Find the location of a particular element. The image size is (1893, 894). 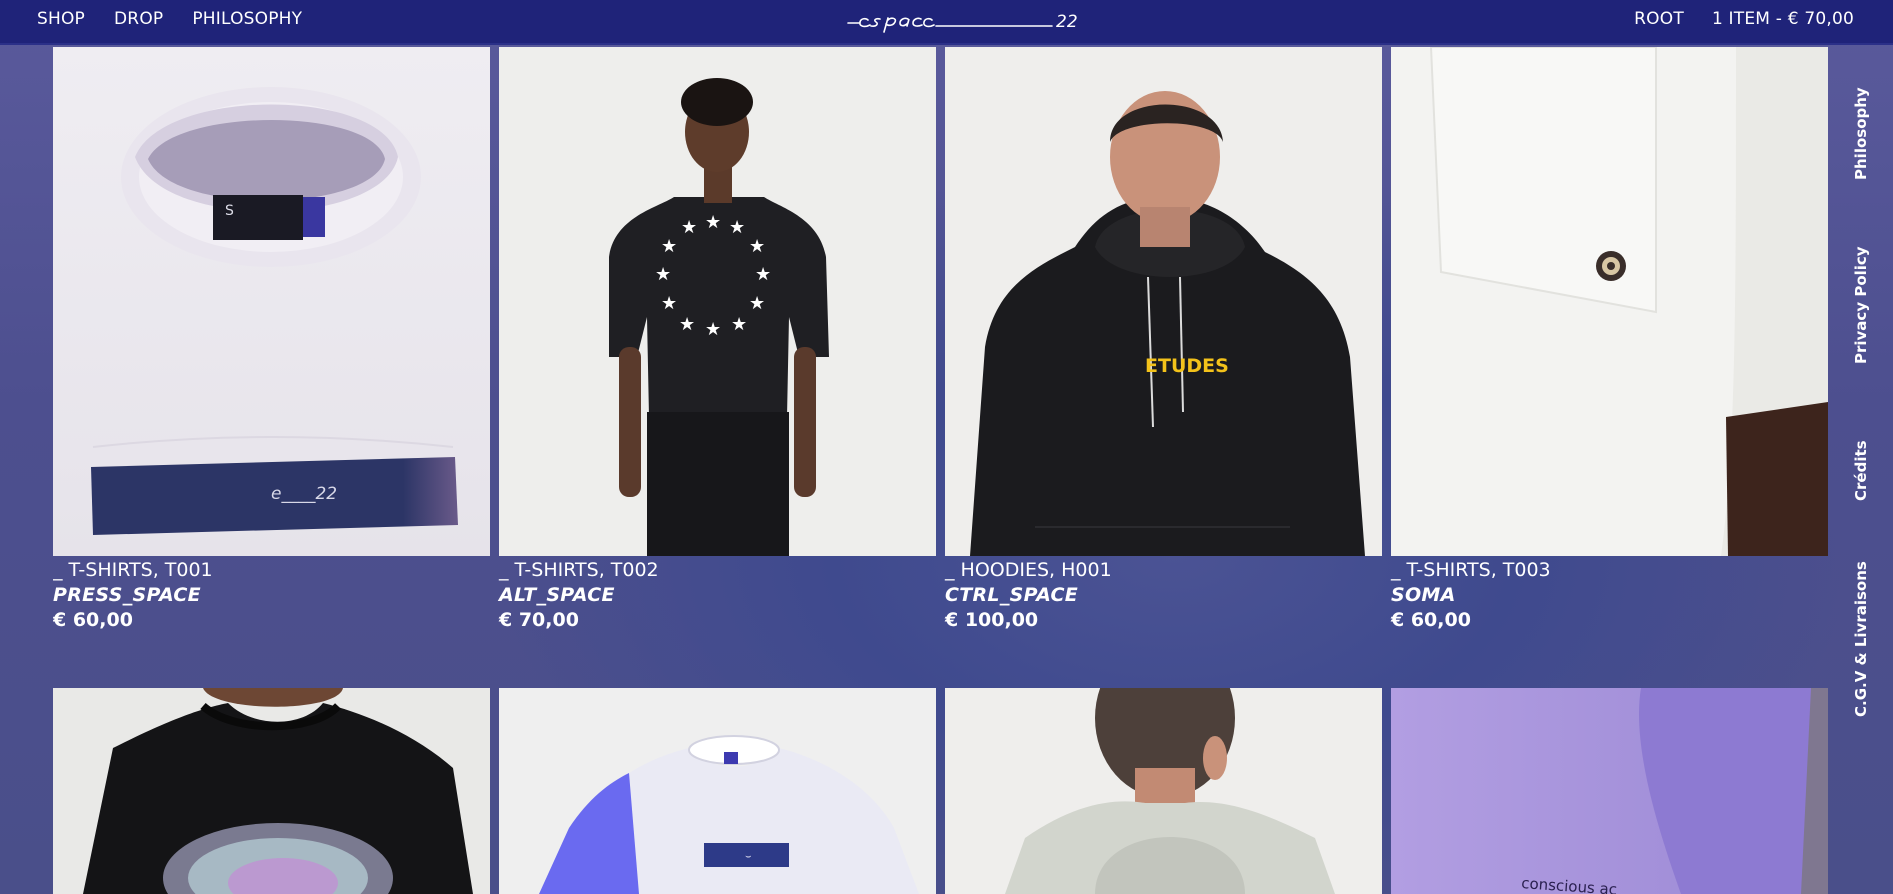

product-category: _ T-SHIRTS, T001 is located at coordinates (133, 570).